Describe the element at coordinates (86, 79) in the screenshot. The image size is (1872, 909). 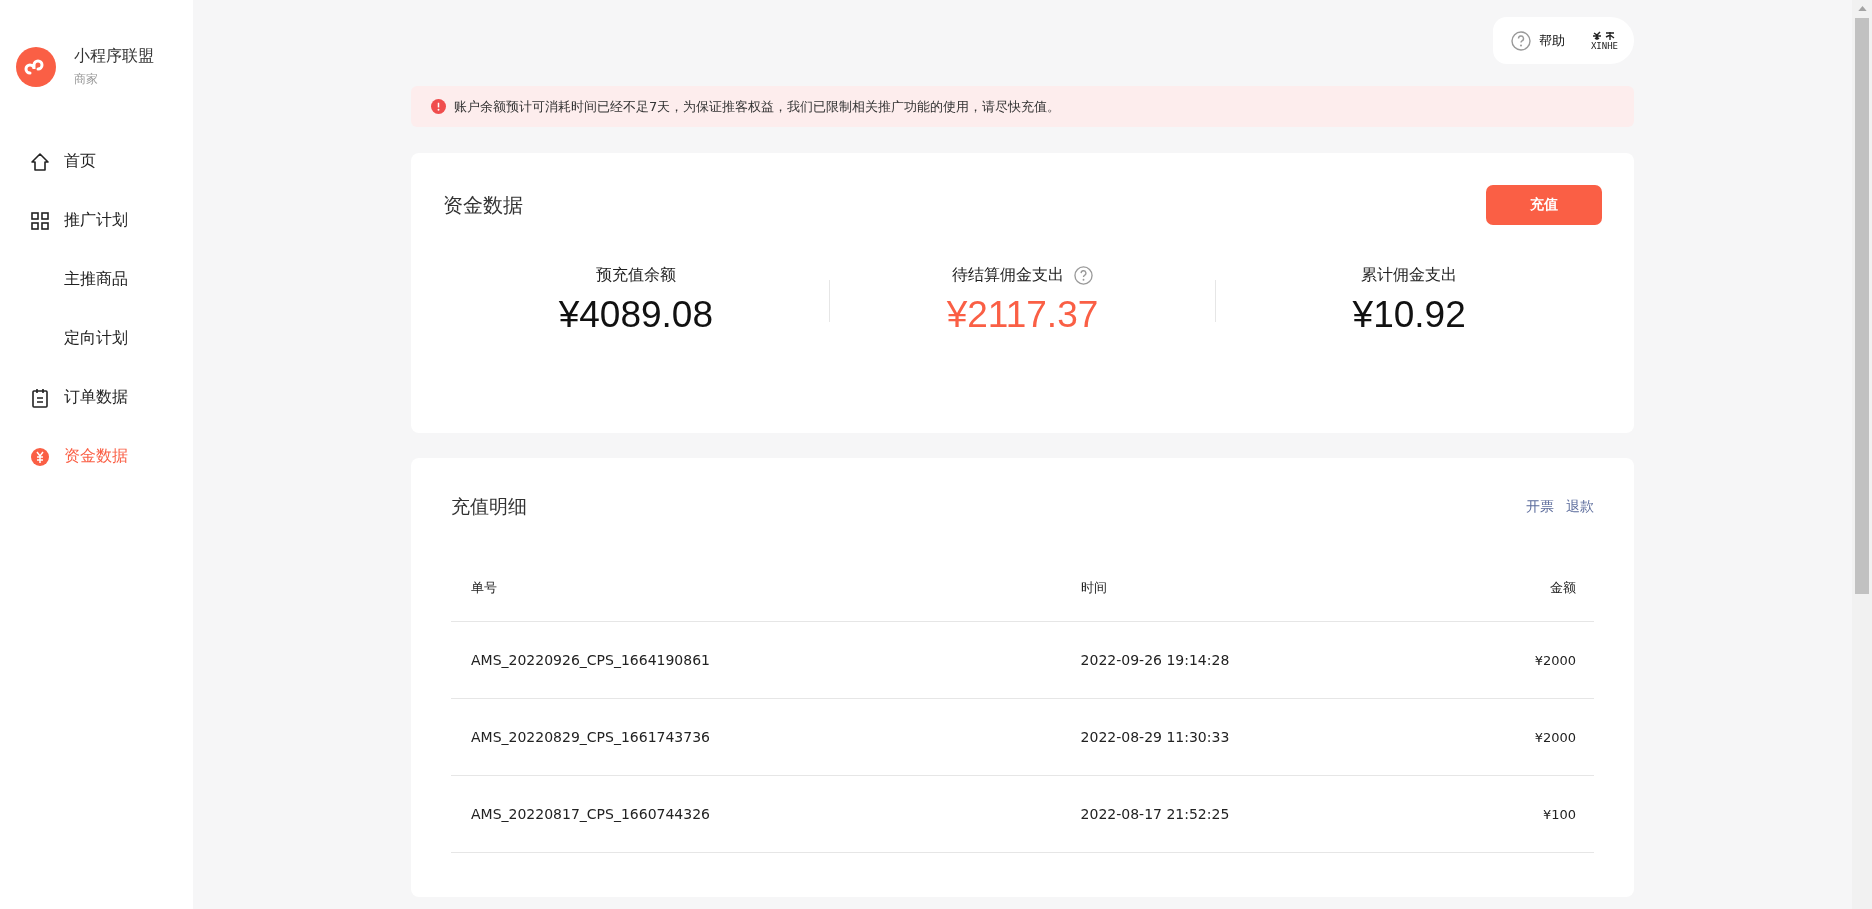
I see `brand-subtitle: 商家` at that location.